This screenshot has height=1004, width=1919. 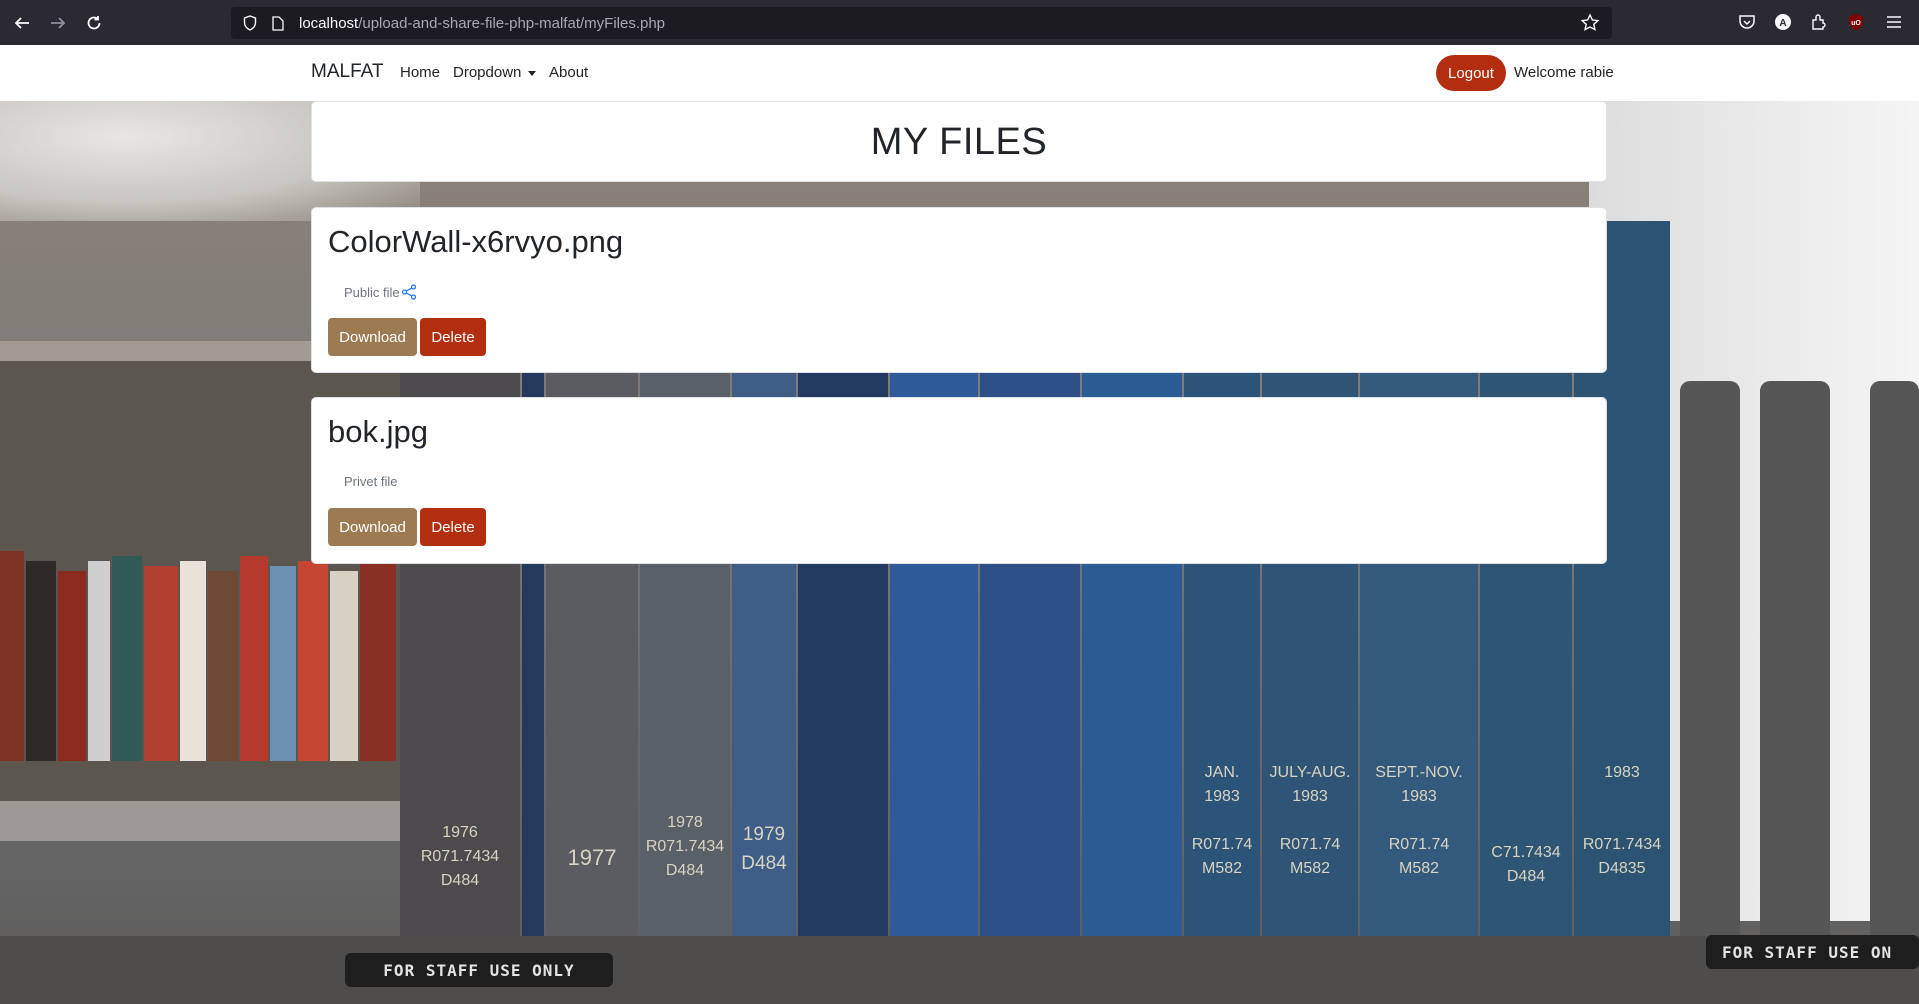 I want to click on nav-dropdown-label: Dropdown, so click(x=487, y=72).